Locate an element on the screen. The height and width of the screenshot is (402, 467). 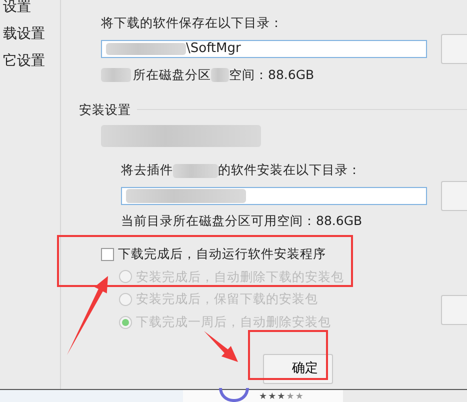
checkbox-label: 下载完成后，自动运行软件安装程序 is located at coordinates (222, 253).